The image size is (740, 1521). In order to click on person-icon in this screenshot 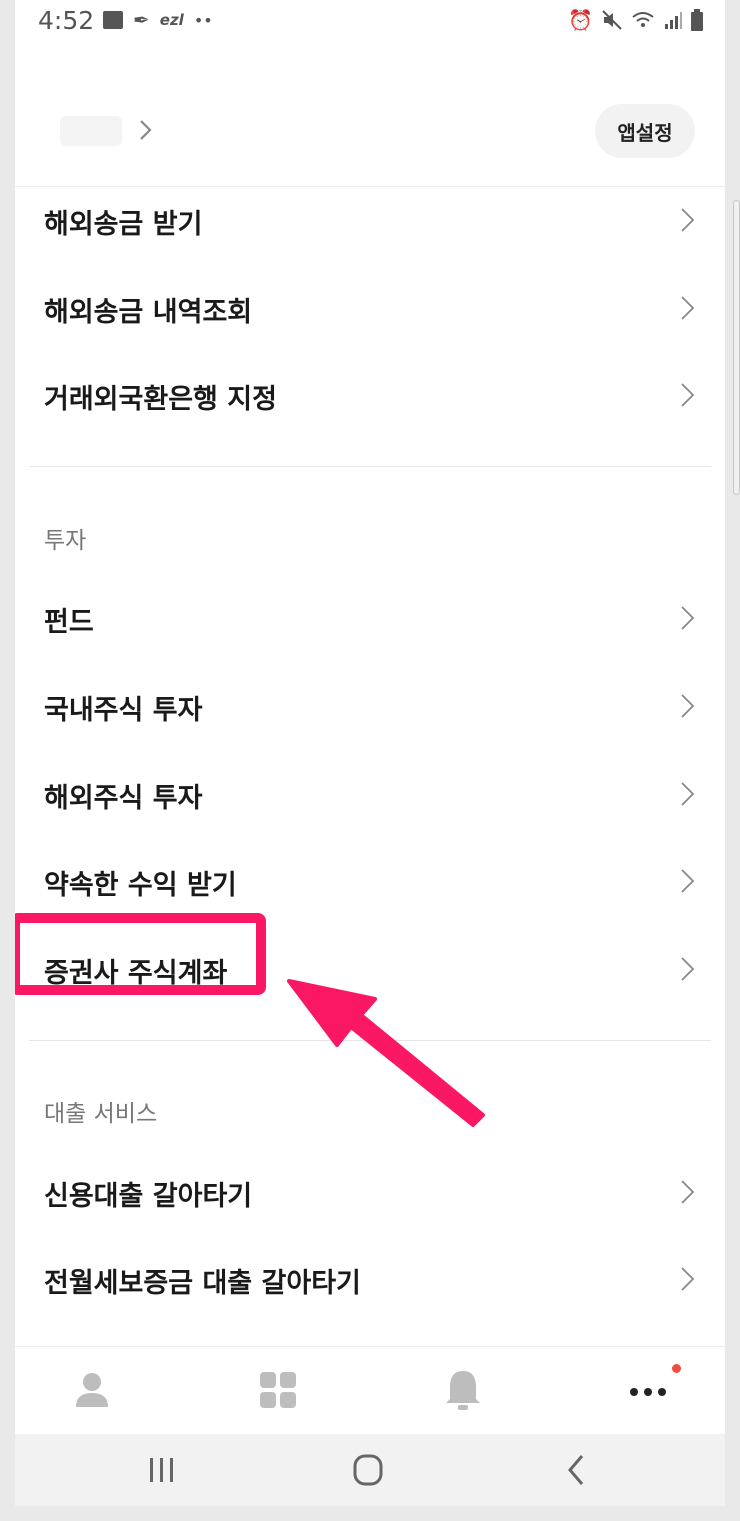, I will do `click(92, 1390)`.